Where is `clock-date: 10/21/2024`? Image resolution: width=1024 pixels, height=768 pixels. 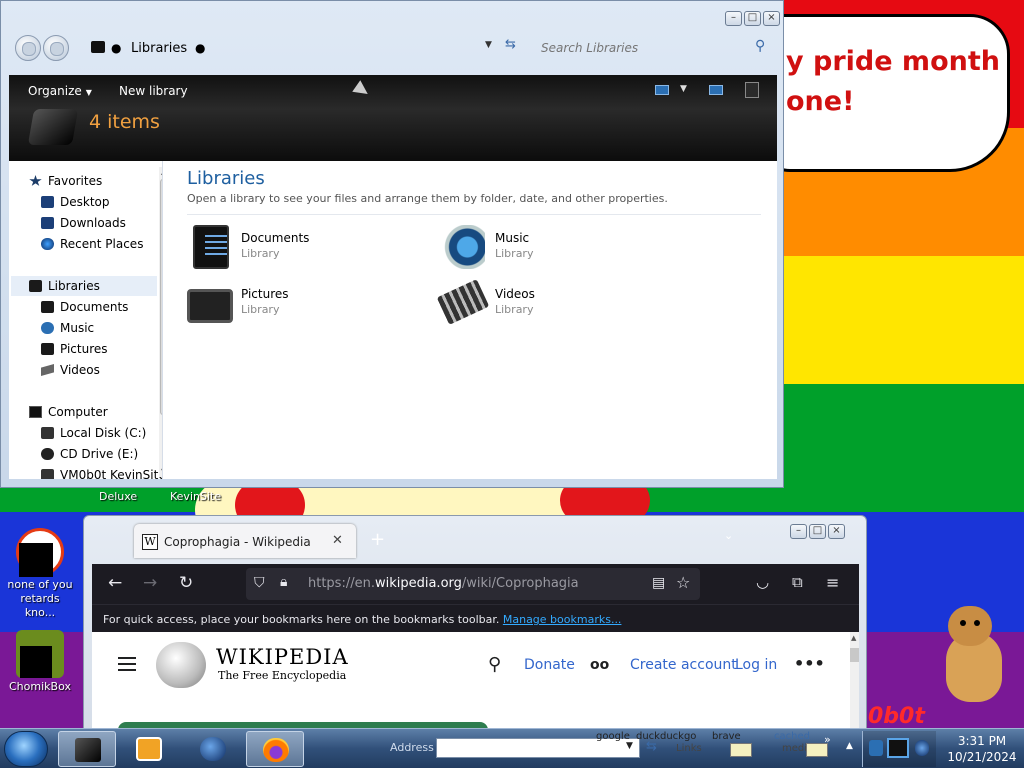 clock-date: 10/21/2024 is located at coordinates (982, 757).